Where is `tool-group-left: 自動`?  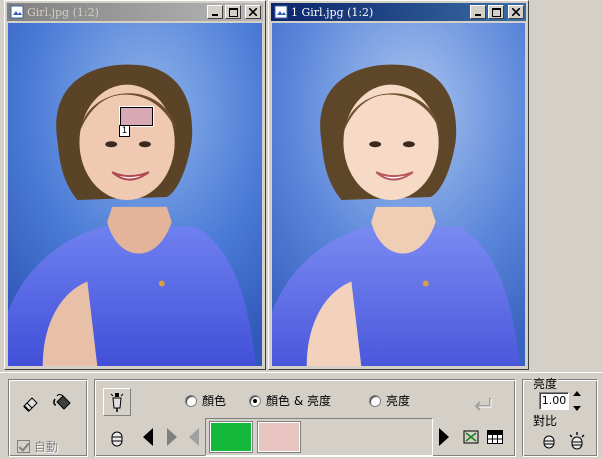
tool-group-left: 自動 is located at coordinates (48, 418).